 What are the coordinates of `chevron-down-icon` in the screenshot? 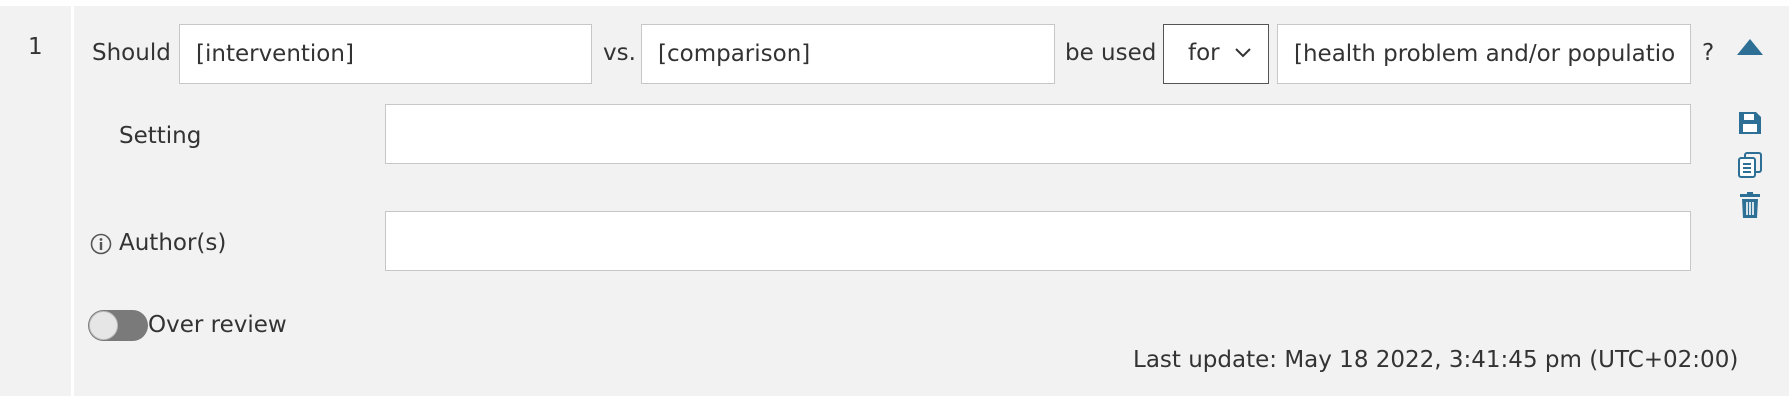 It's located at (1243, 53).